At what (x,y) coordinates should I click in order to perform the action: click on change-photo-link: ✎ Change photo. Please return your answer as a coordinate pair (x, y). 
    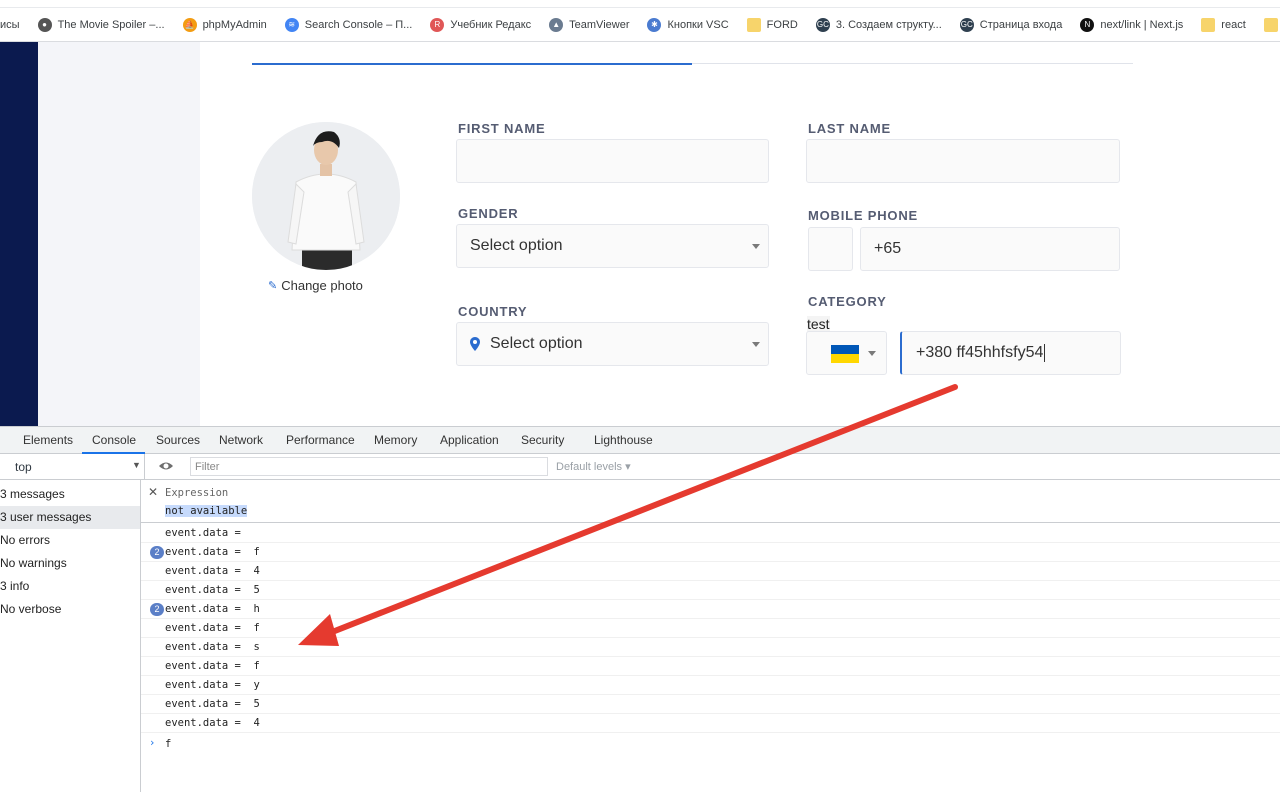
    Looking at the image, I should click on (315, 285).